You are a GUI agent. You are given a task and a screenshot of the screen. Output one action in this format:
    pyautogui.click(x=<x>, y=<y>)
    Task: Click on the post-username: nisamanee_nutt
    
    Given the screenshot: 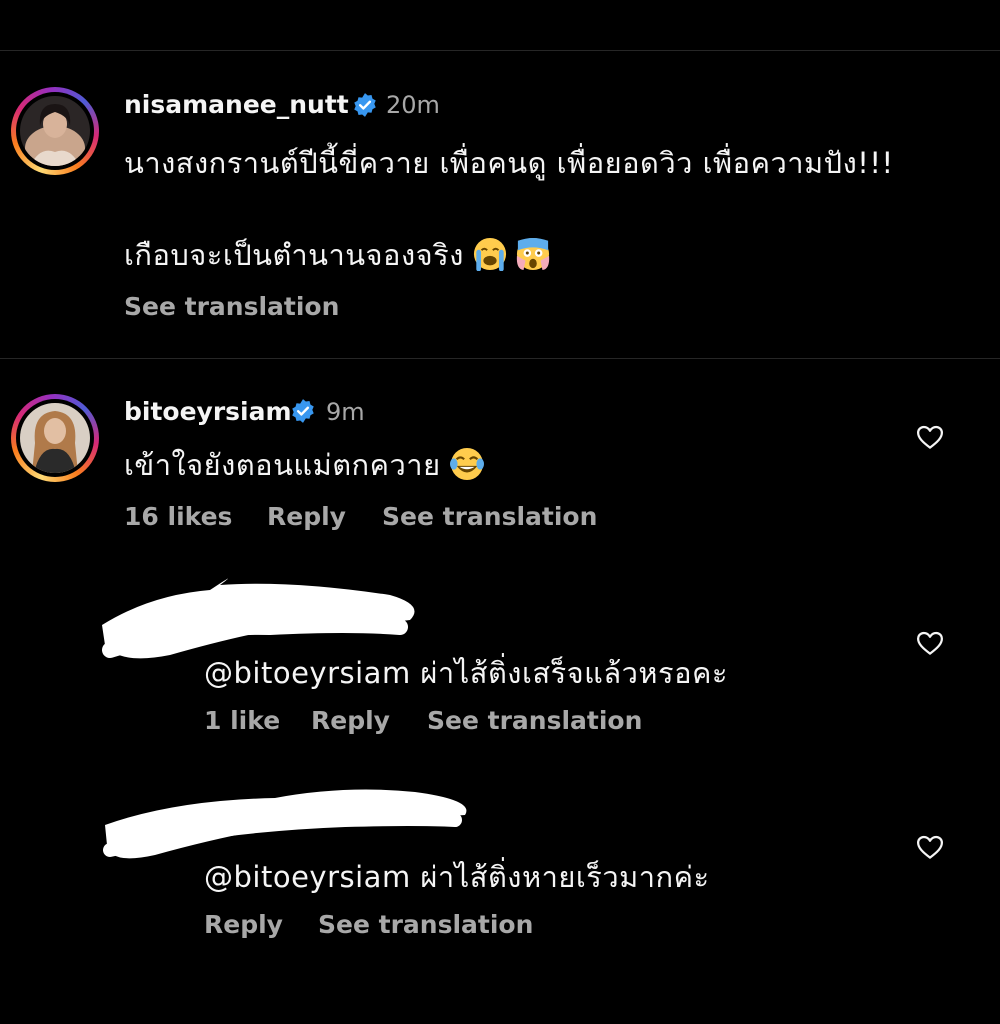 What is the action you would take?
    pyautogui.click(x=236, y=104)
    